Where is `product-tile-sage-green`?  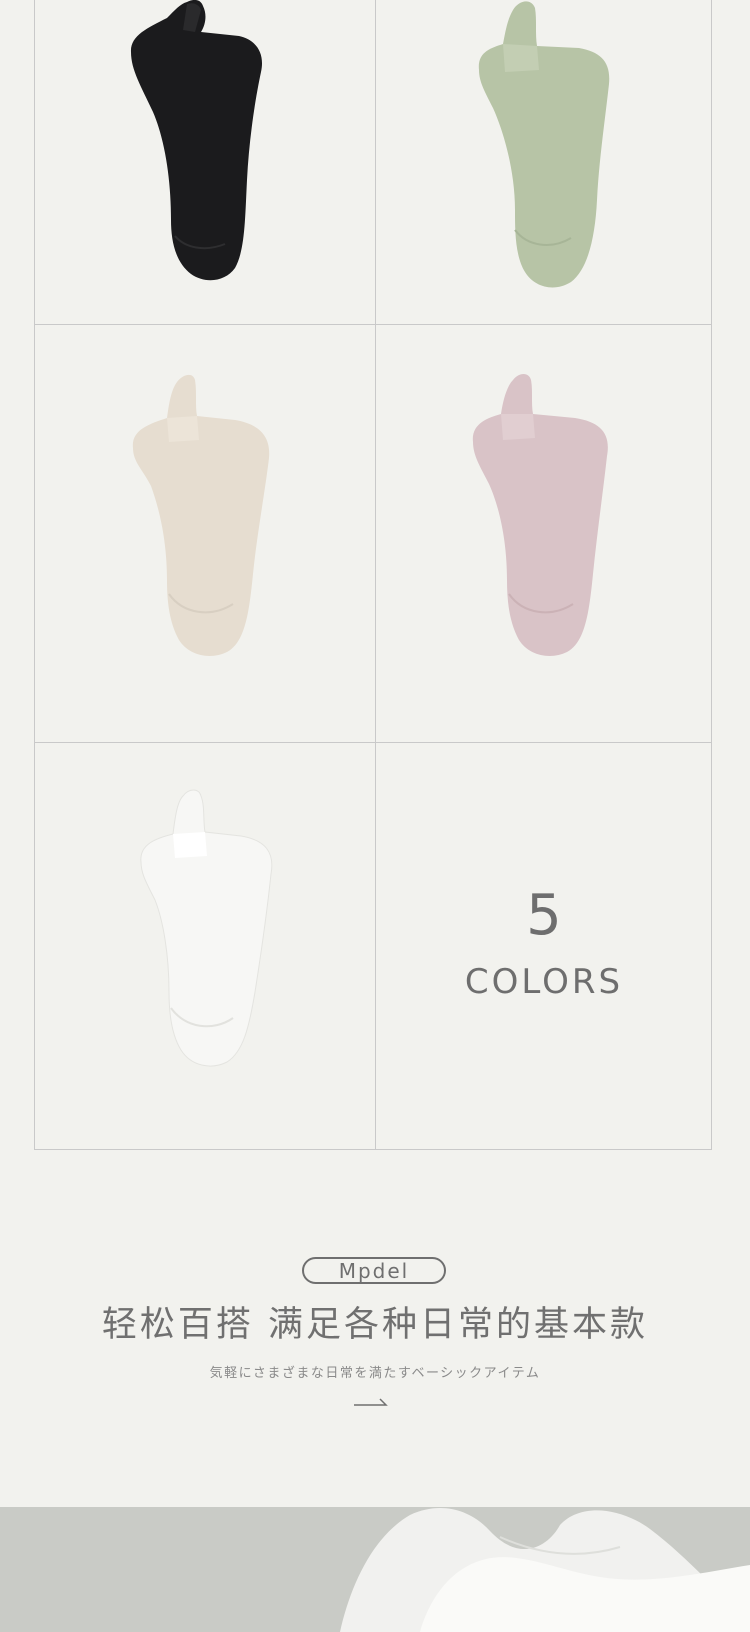 product-tile-sage-green is located at coordinates (544, 162).